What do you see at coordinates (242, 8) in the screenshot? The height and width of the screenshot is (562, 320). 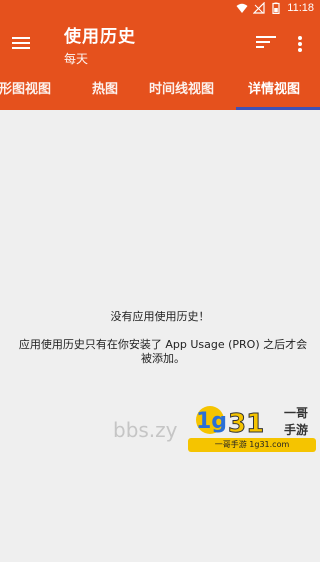 I see `wifi-icon` at bounding box center [242, 8].